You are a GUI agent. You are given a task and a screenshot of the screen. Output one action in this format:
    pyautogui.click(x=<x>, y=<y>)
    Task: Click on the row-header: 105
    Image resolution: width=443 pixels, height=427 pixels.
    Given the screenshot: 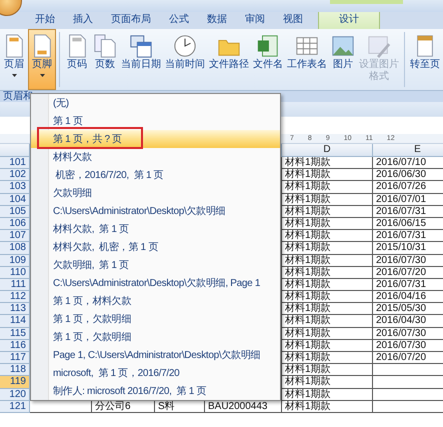 What is the action you would take?
    pyautogui.click(x=15, y=212)
    